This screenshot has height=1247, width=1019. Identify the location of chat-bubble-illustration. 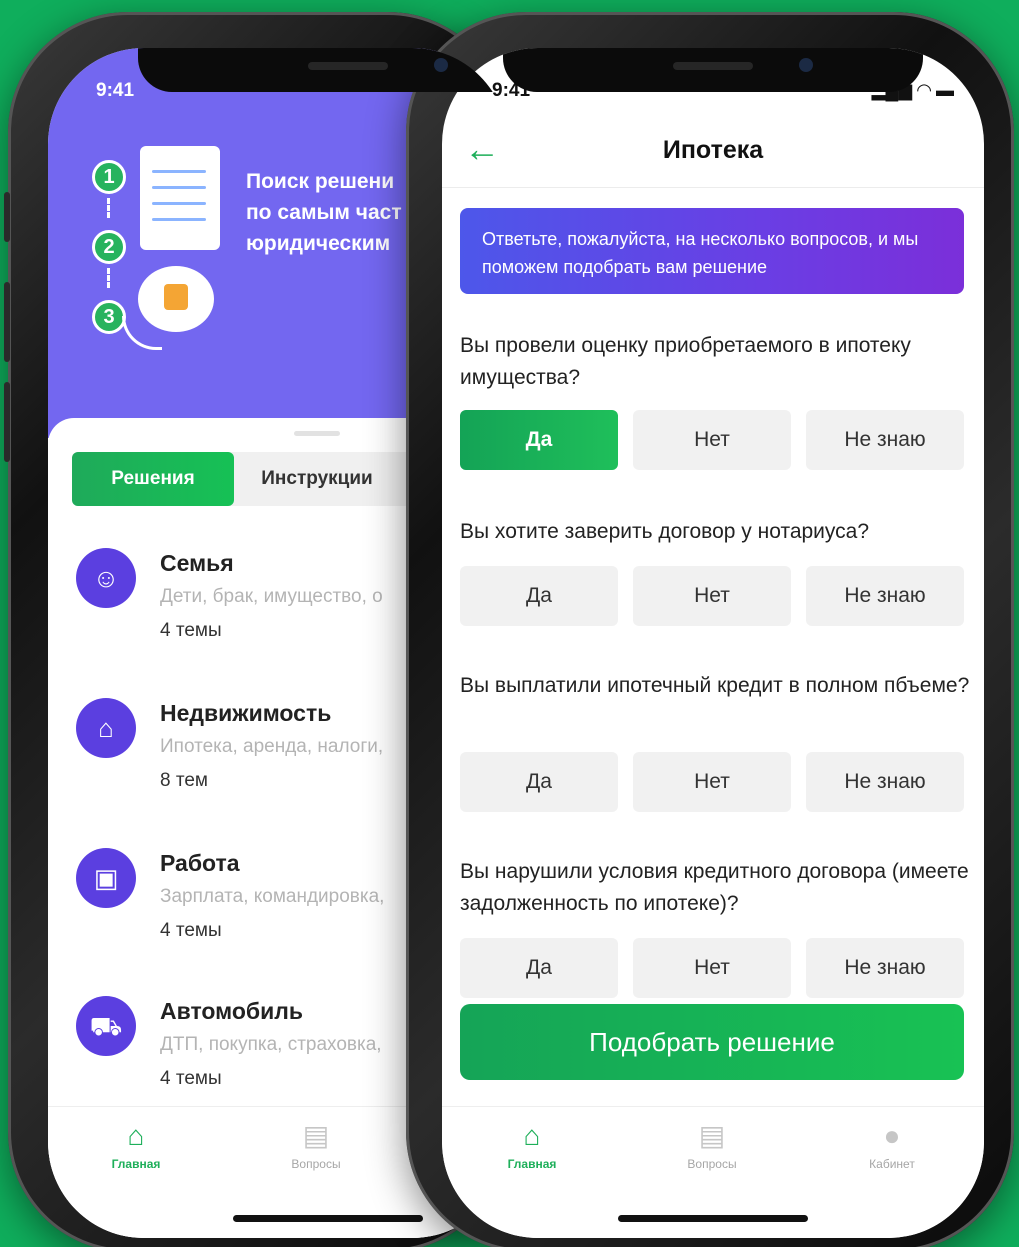
(176, 299).